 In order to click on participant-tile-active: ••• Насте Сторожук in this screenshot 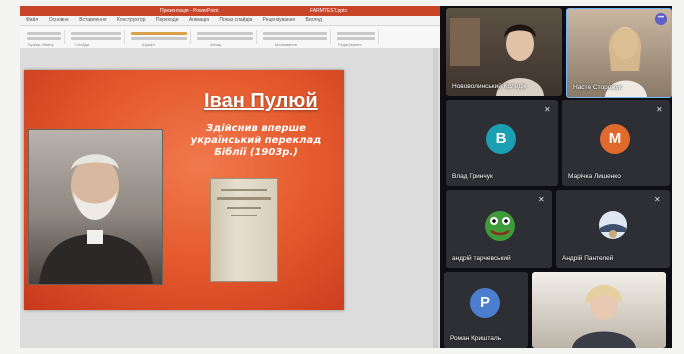, I will do `click(619, 53)`.